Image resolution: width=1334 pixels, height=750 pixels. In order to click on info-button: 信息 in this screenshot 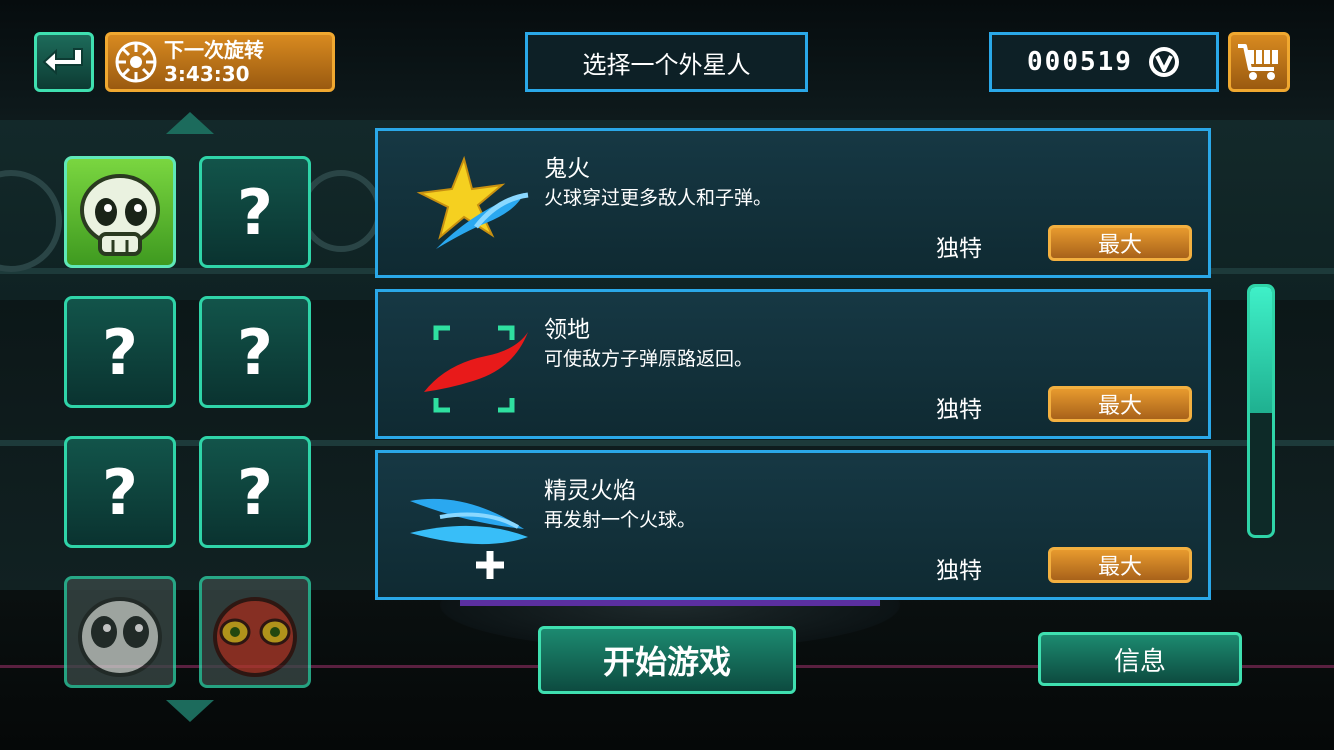, I will do `click(1140, 659)`.